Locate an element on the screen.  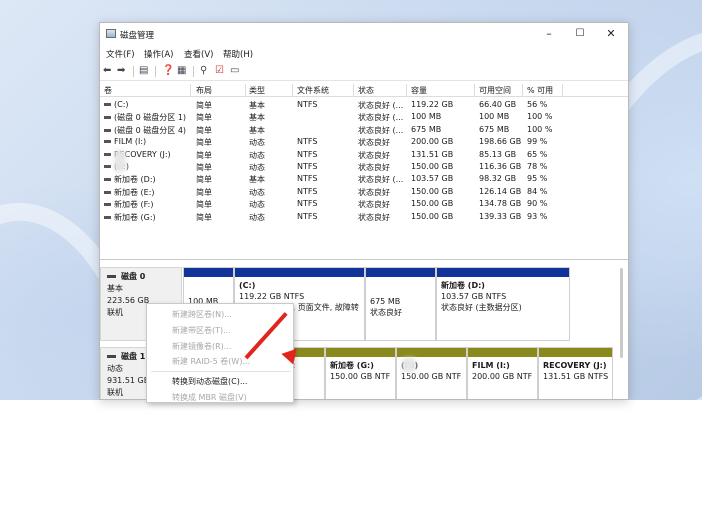
menu-action: 操作(A) is located at coordinates (158, 54).